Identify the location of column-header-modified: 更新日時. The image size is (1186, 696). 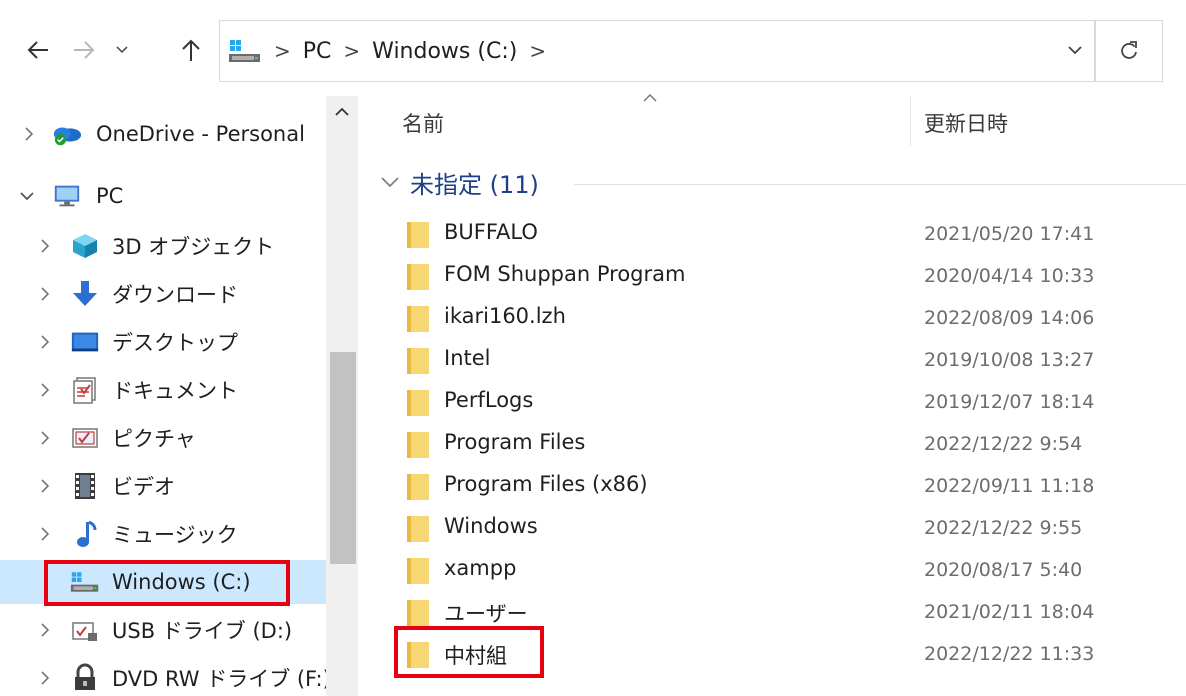
(1055, 123).